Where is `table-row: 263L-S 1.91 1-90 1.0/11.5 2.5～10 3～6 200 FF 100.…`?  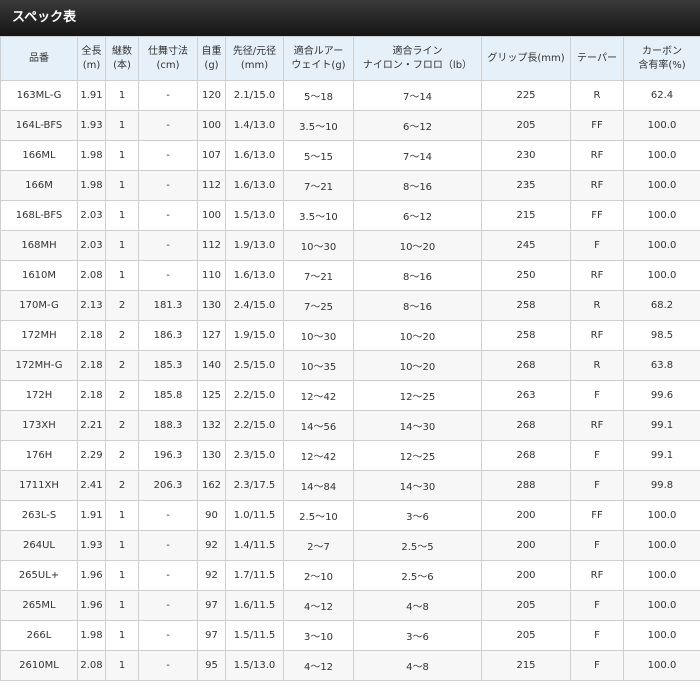 table-row: 263L-S 1.91 1-90 1.0/11.5 2.5～10 3～6 200 FF 100.… is located at coordinates (350, 515).